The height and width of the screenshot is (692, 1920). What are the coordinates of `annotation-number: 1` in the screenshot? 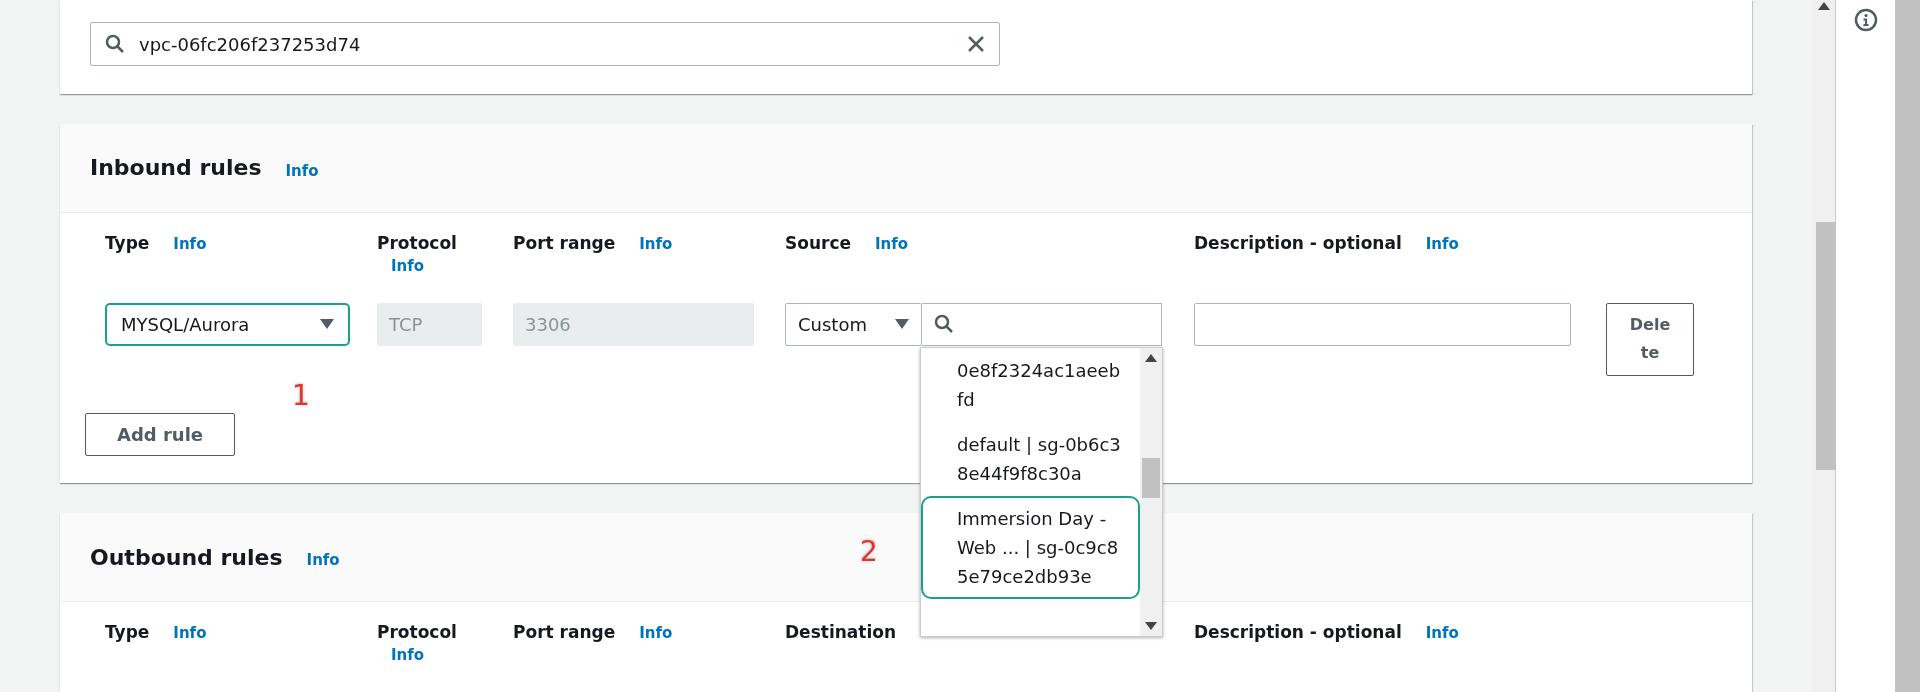 It's located at (301, 395).